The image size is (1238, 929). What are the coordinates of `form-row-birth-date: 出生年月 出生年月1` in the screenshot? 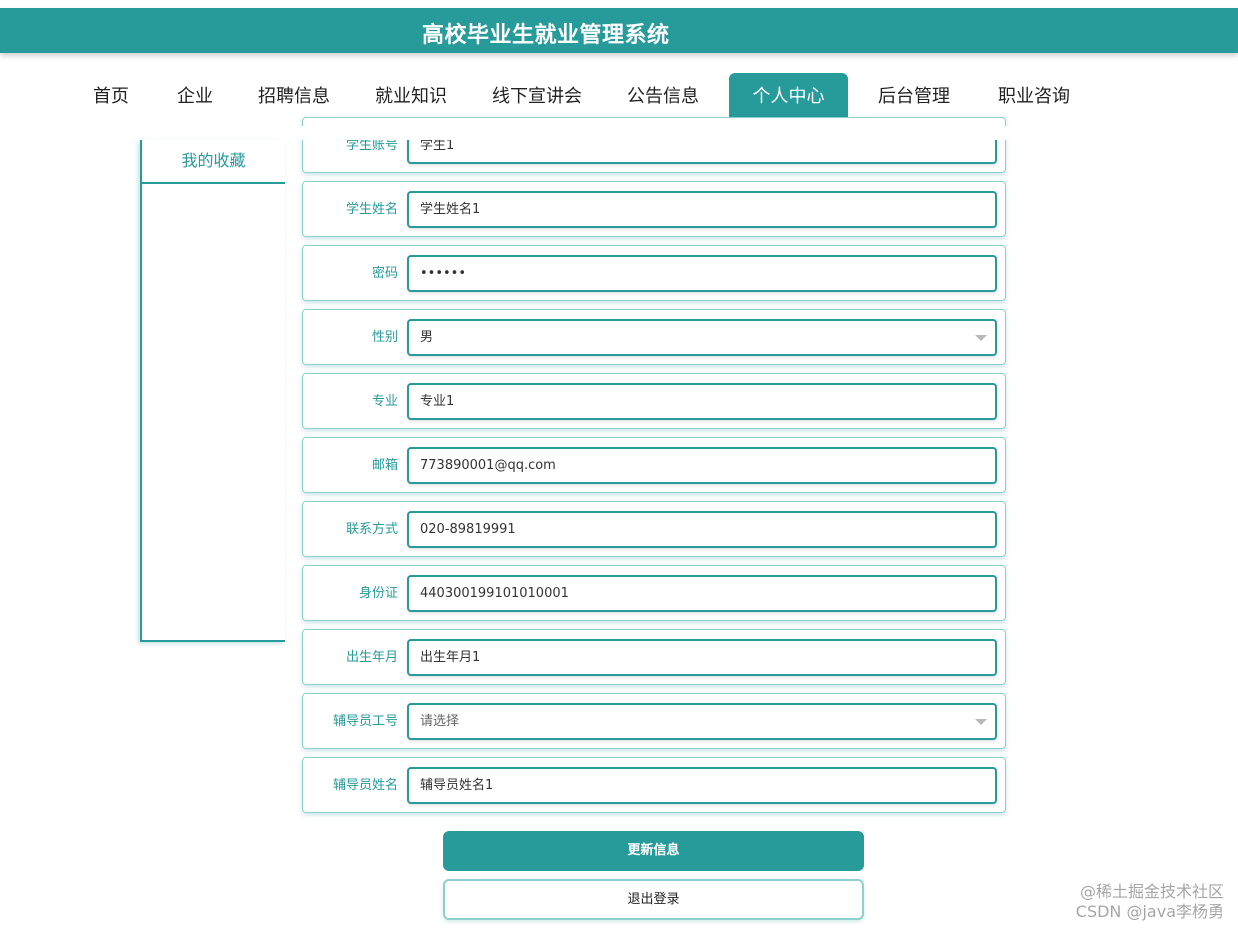 It's located at (654, 657).